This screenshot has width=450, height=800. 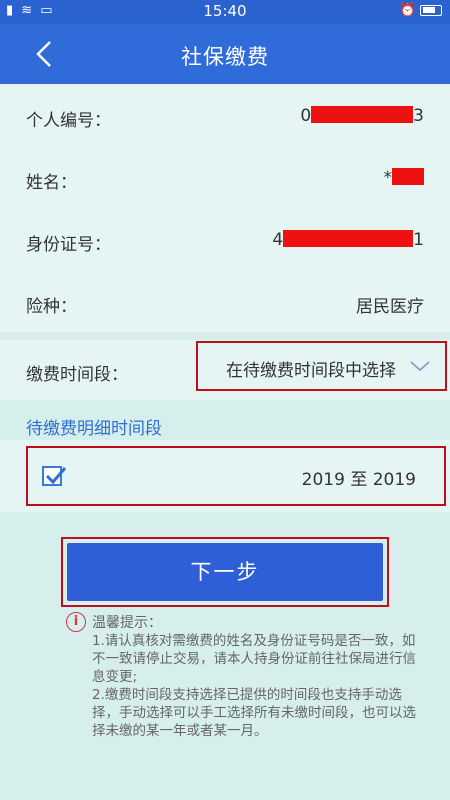 I want to click on person-id-prefix: 0, so click(x=306, y=116).